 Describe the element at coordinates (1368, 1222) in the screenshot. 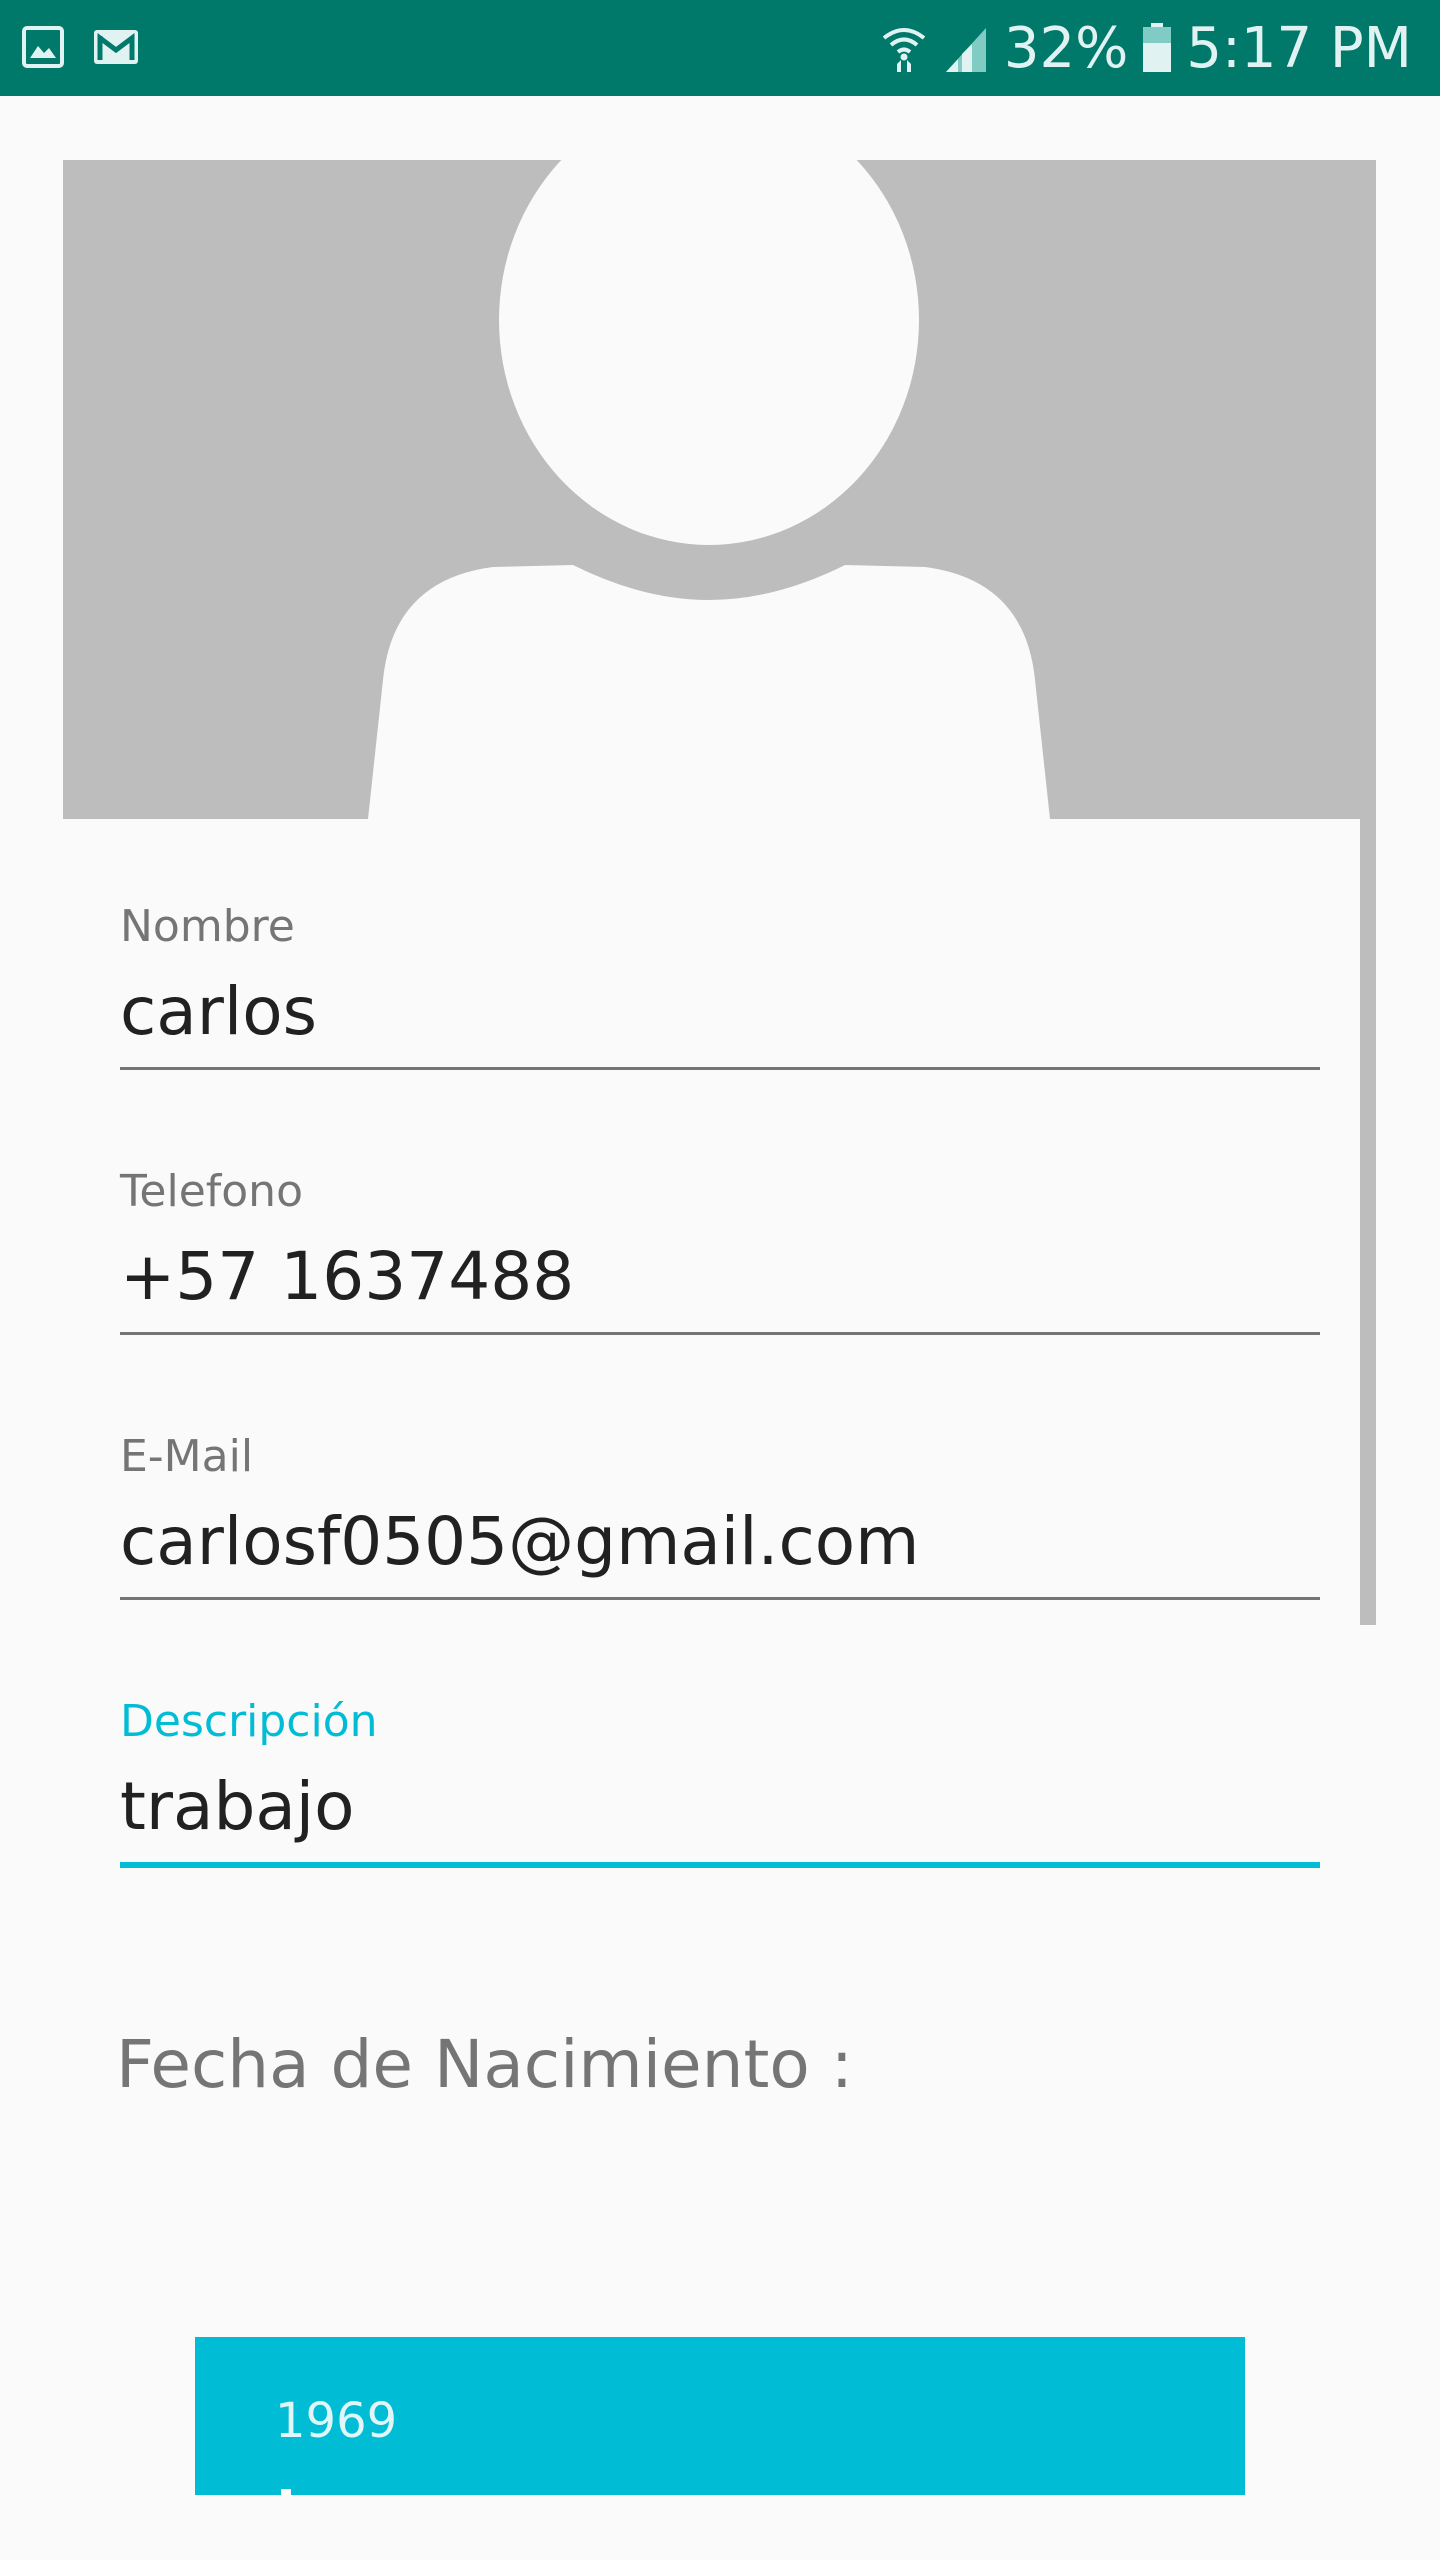

I see `scrollbar` at that location.